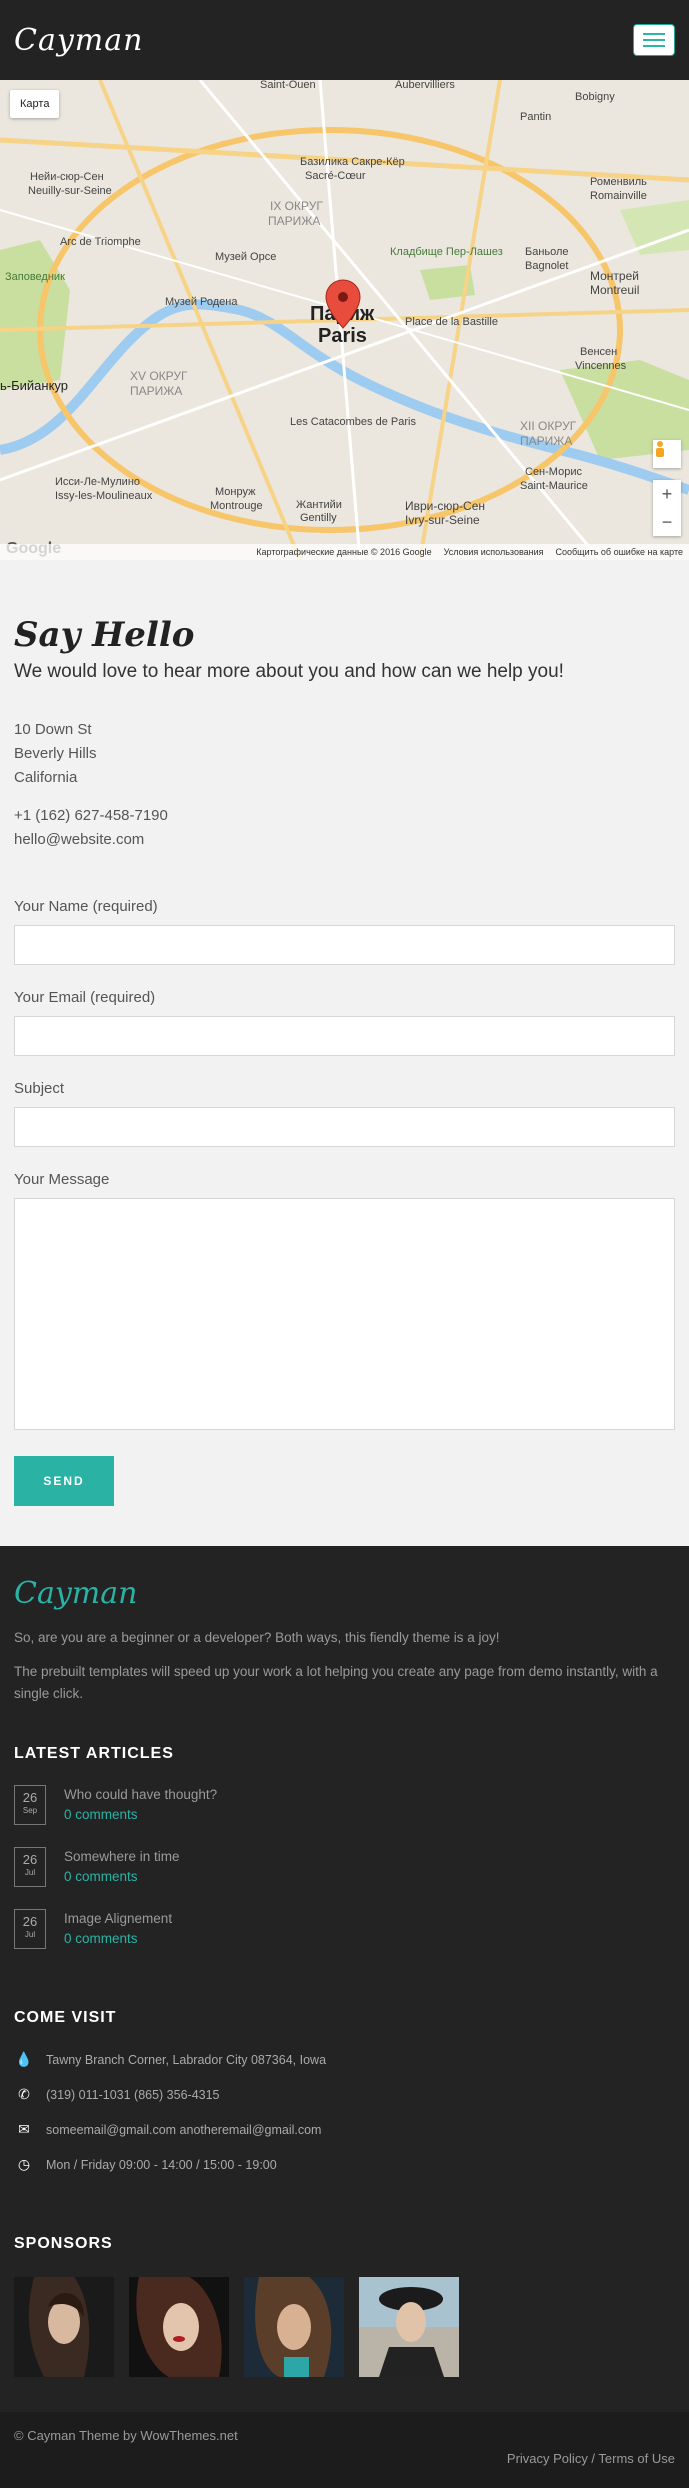 The height and width of the screenshot is (2488, 689). I want to click on location-drop-icon: 💧, so click(24, 2059).